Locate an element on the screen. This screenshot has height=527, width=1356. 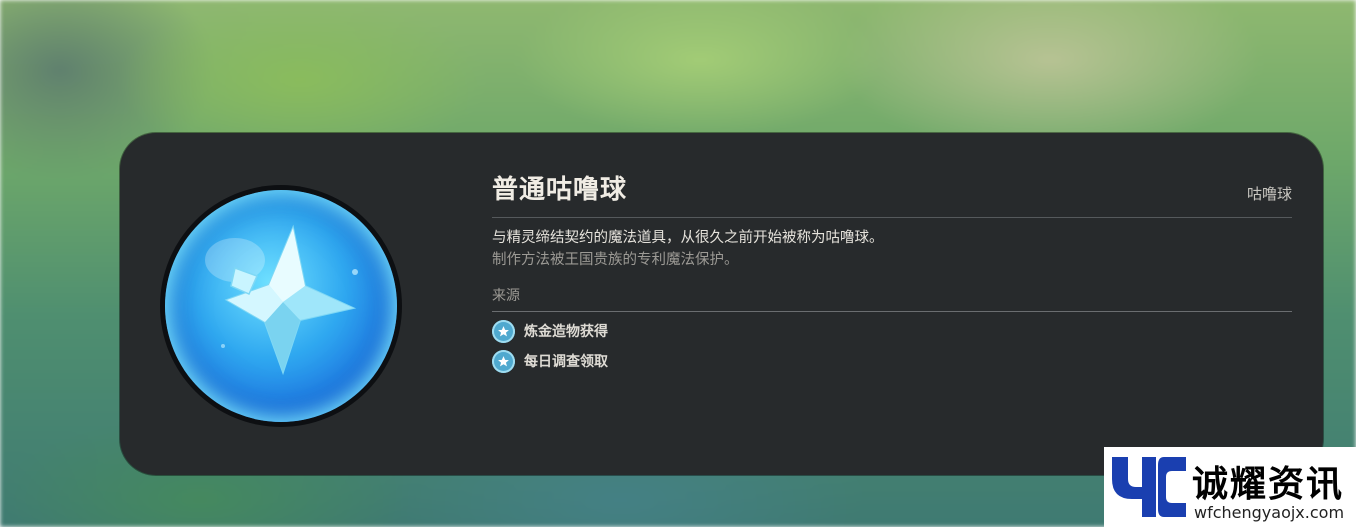
source-item: 每日调查领取 is located at coordinates (550, 361).